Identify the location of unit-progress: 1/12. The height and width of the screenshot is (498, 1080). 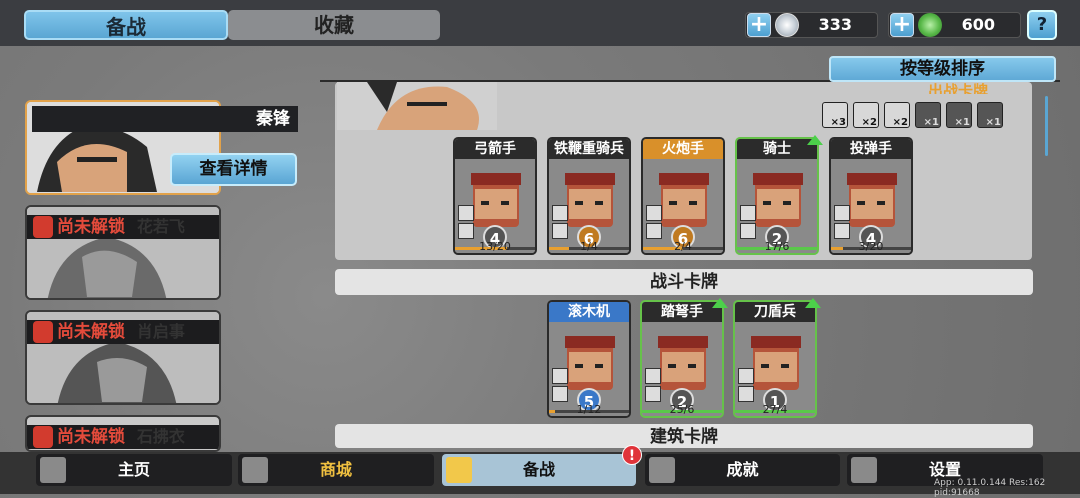
(589, 409).